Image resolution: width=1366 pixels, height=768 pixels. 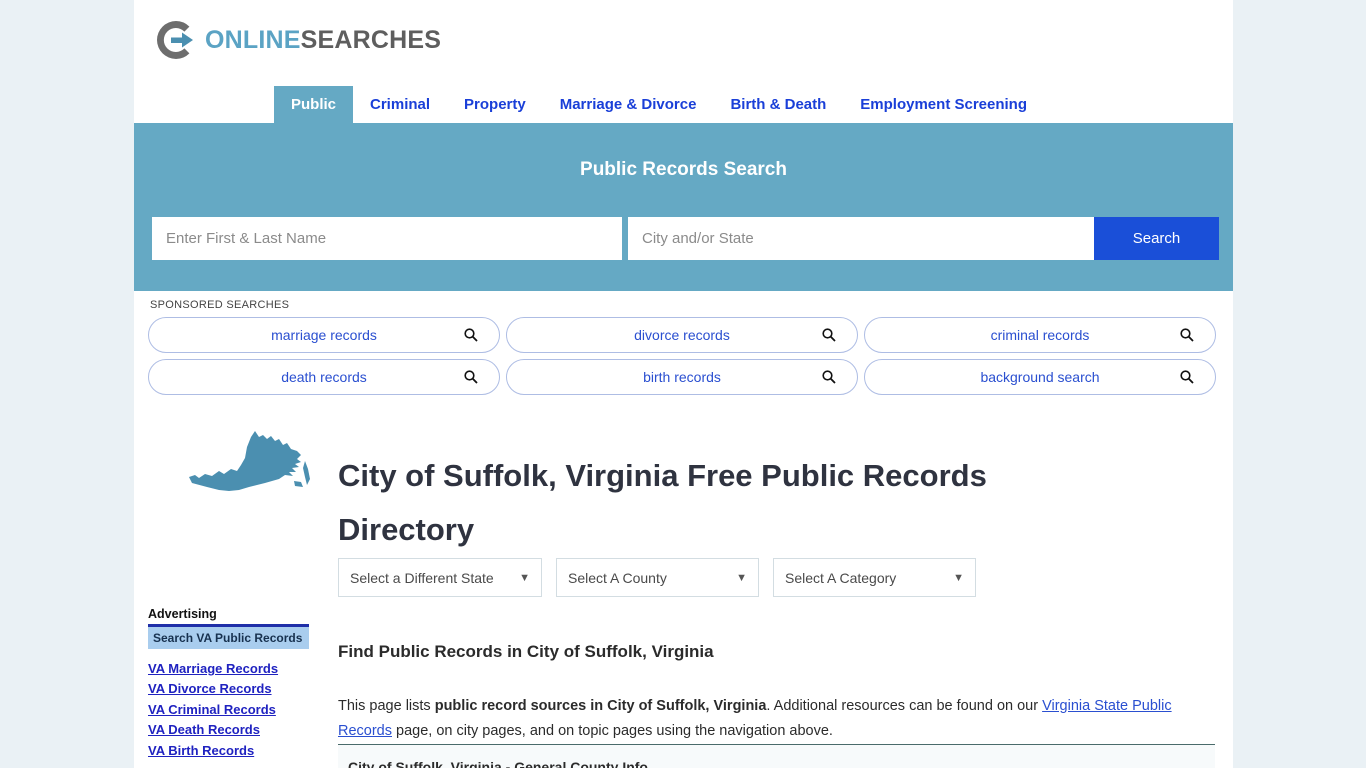 I want to click on select-county-dropdown: Select A County ▼, so click(x=657, y=577).